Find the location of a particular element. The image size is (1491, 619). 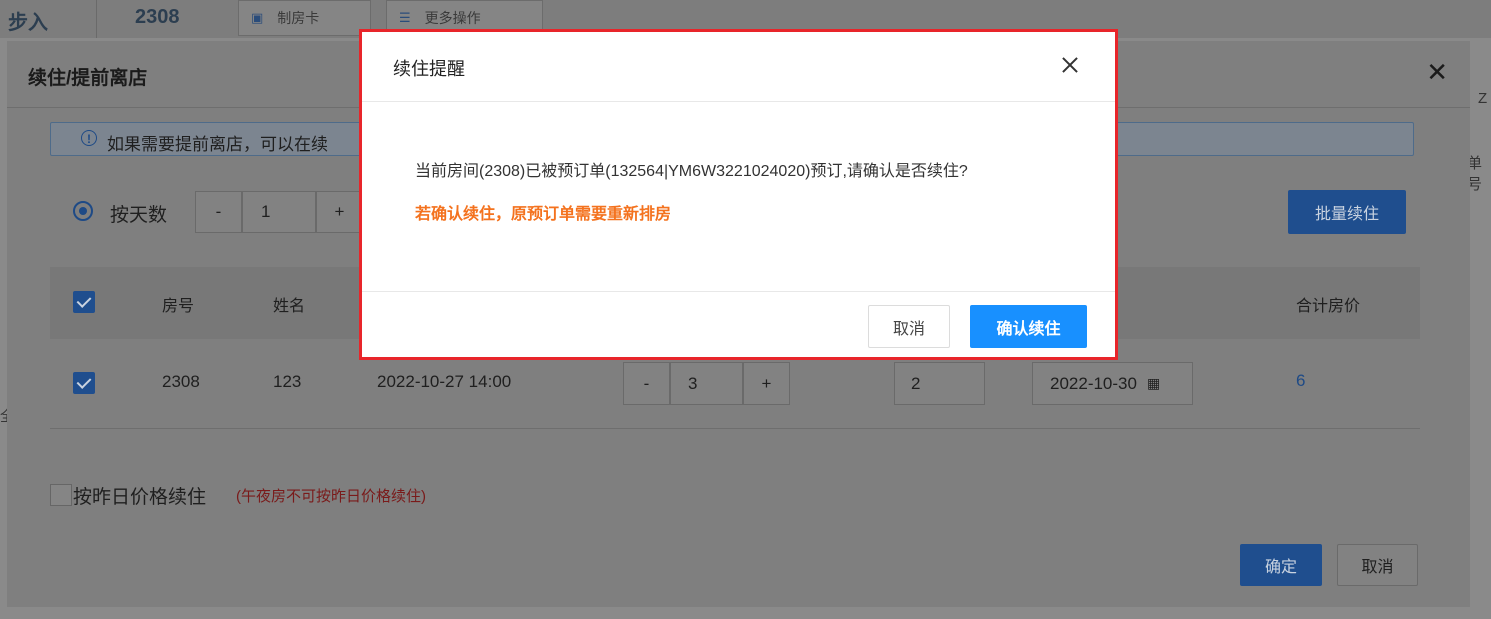

make-card-label: 制房卡 is located at coordinates (298, 18).